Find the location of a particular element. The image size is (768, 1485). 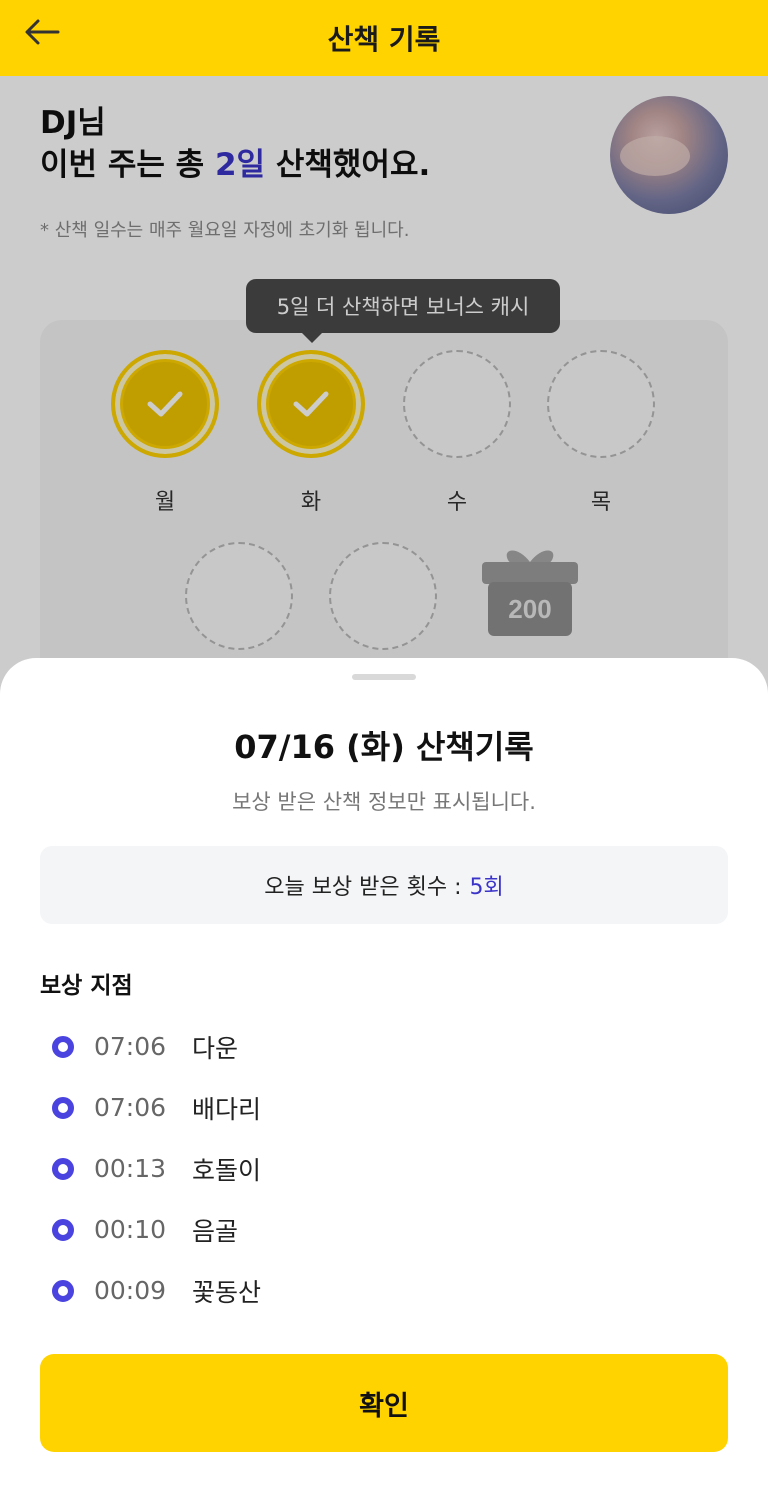

list-item: 00:09 꽃동산 is located at coordinates (382, 1290).